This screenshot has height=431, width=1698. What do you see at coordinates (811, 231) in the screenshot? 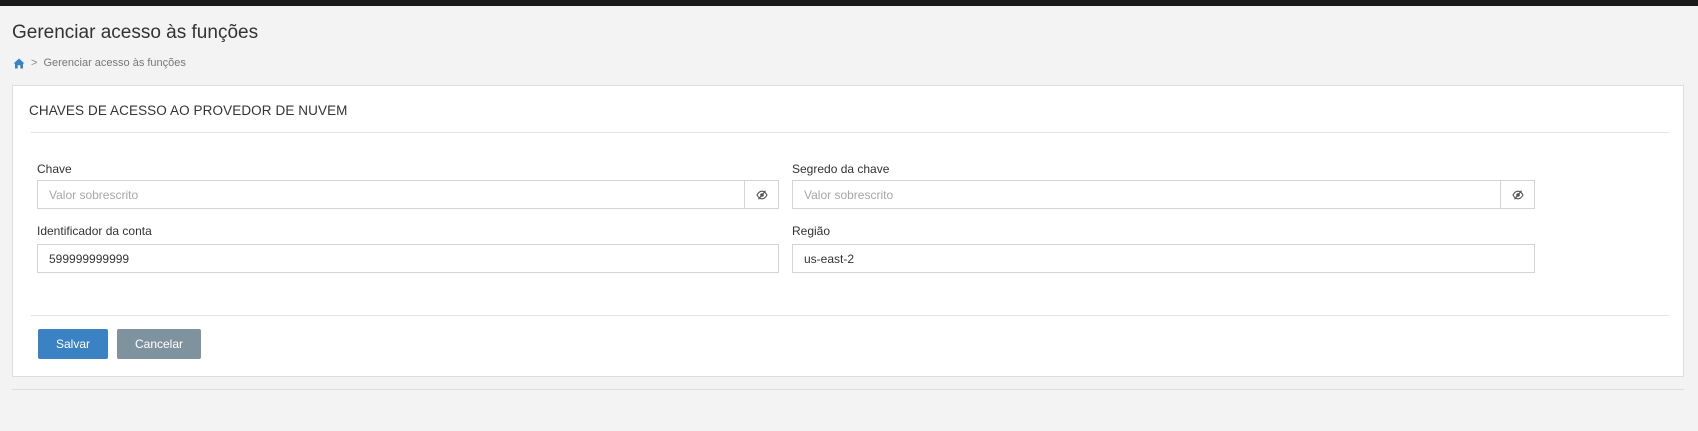
I see `region-label: Região` at bounding box center [811, 231].